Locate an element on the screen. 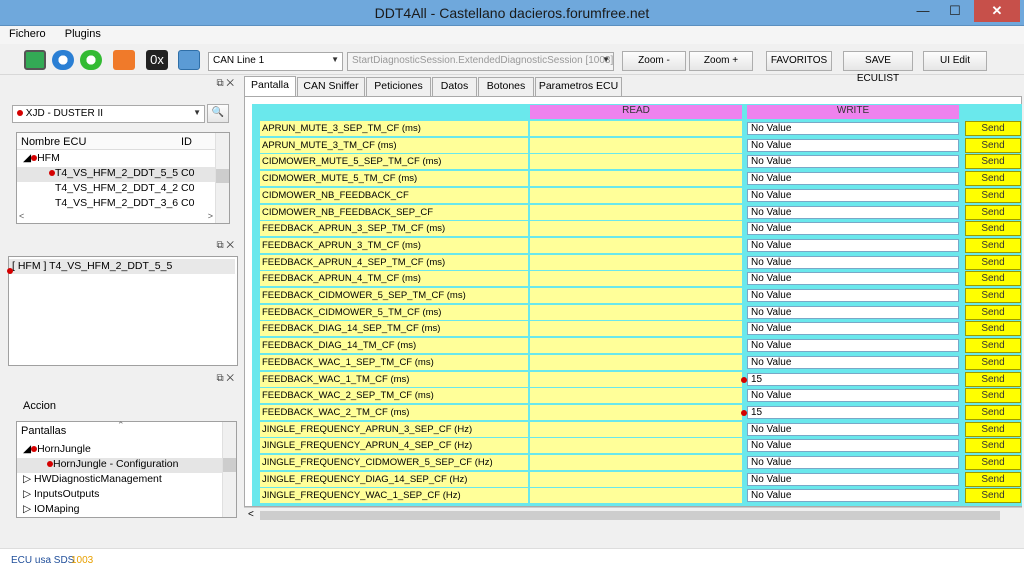 The height and width of the screenshot is (569, 1024). ecu-item: T4_VS_HFM_2_DDT_5_5 C0 is located at coordinates (116, 174).